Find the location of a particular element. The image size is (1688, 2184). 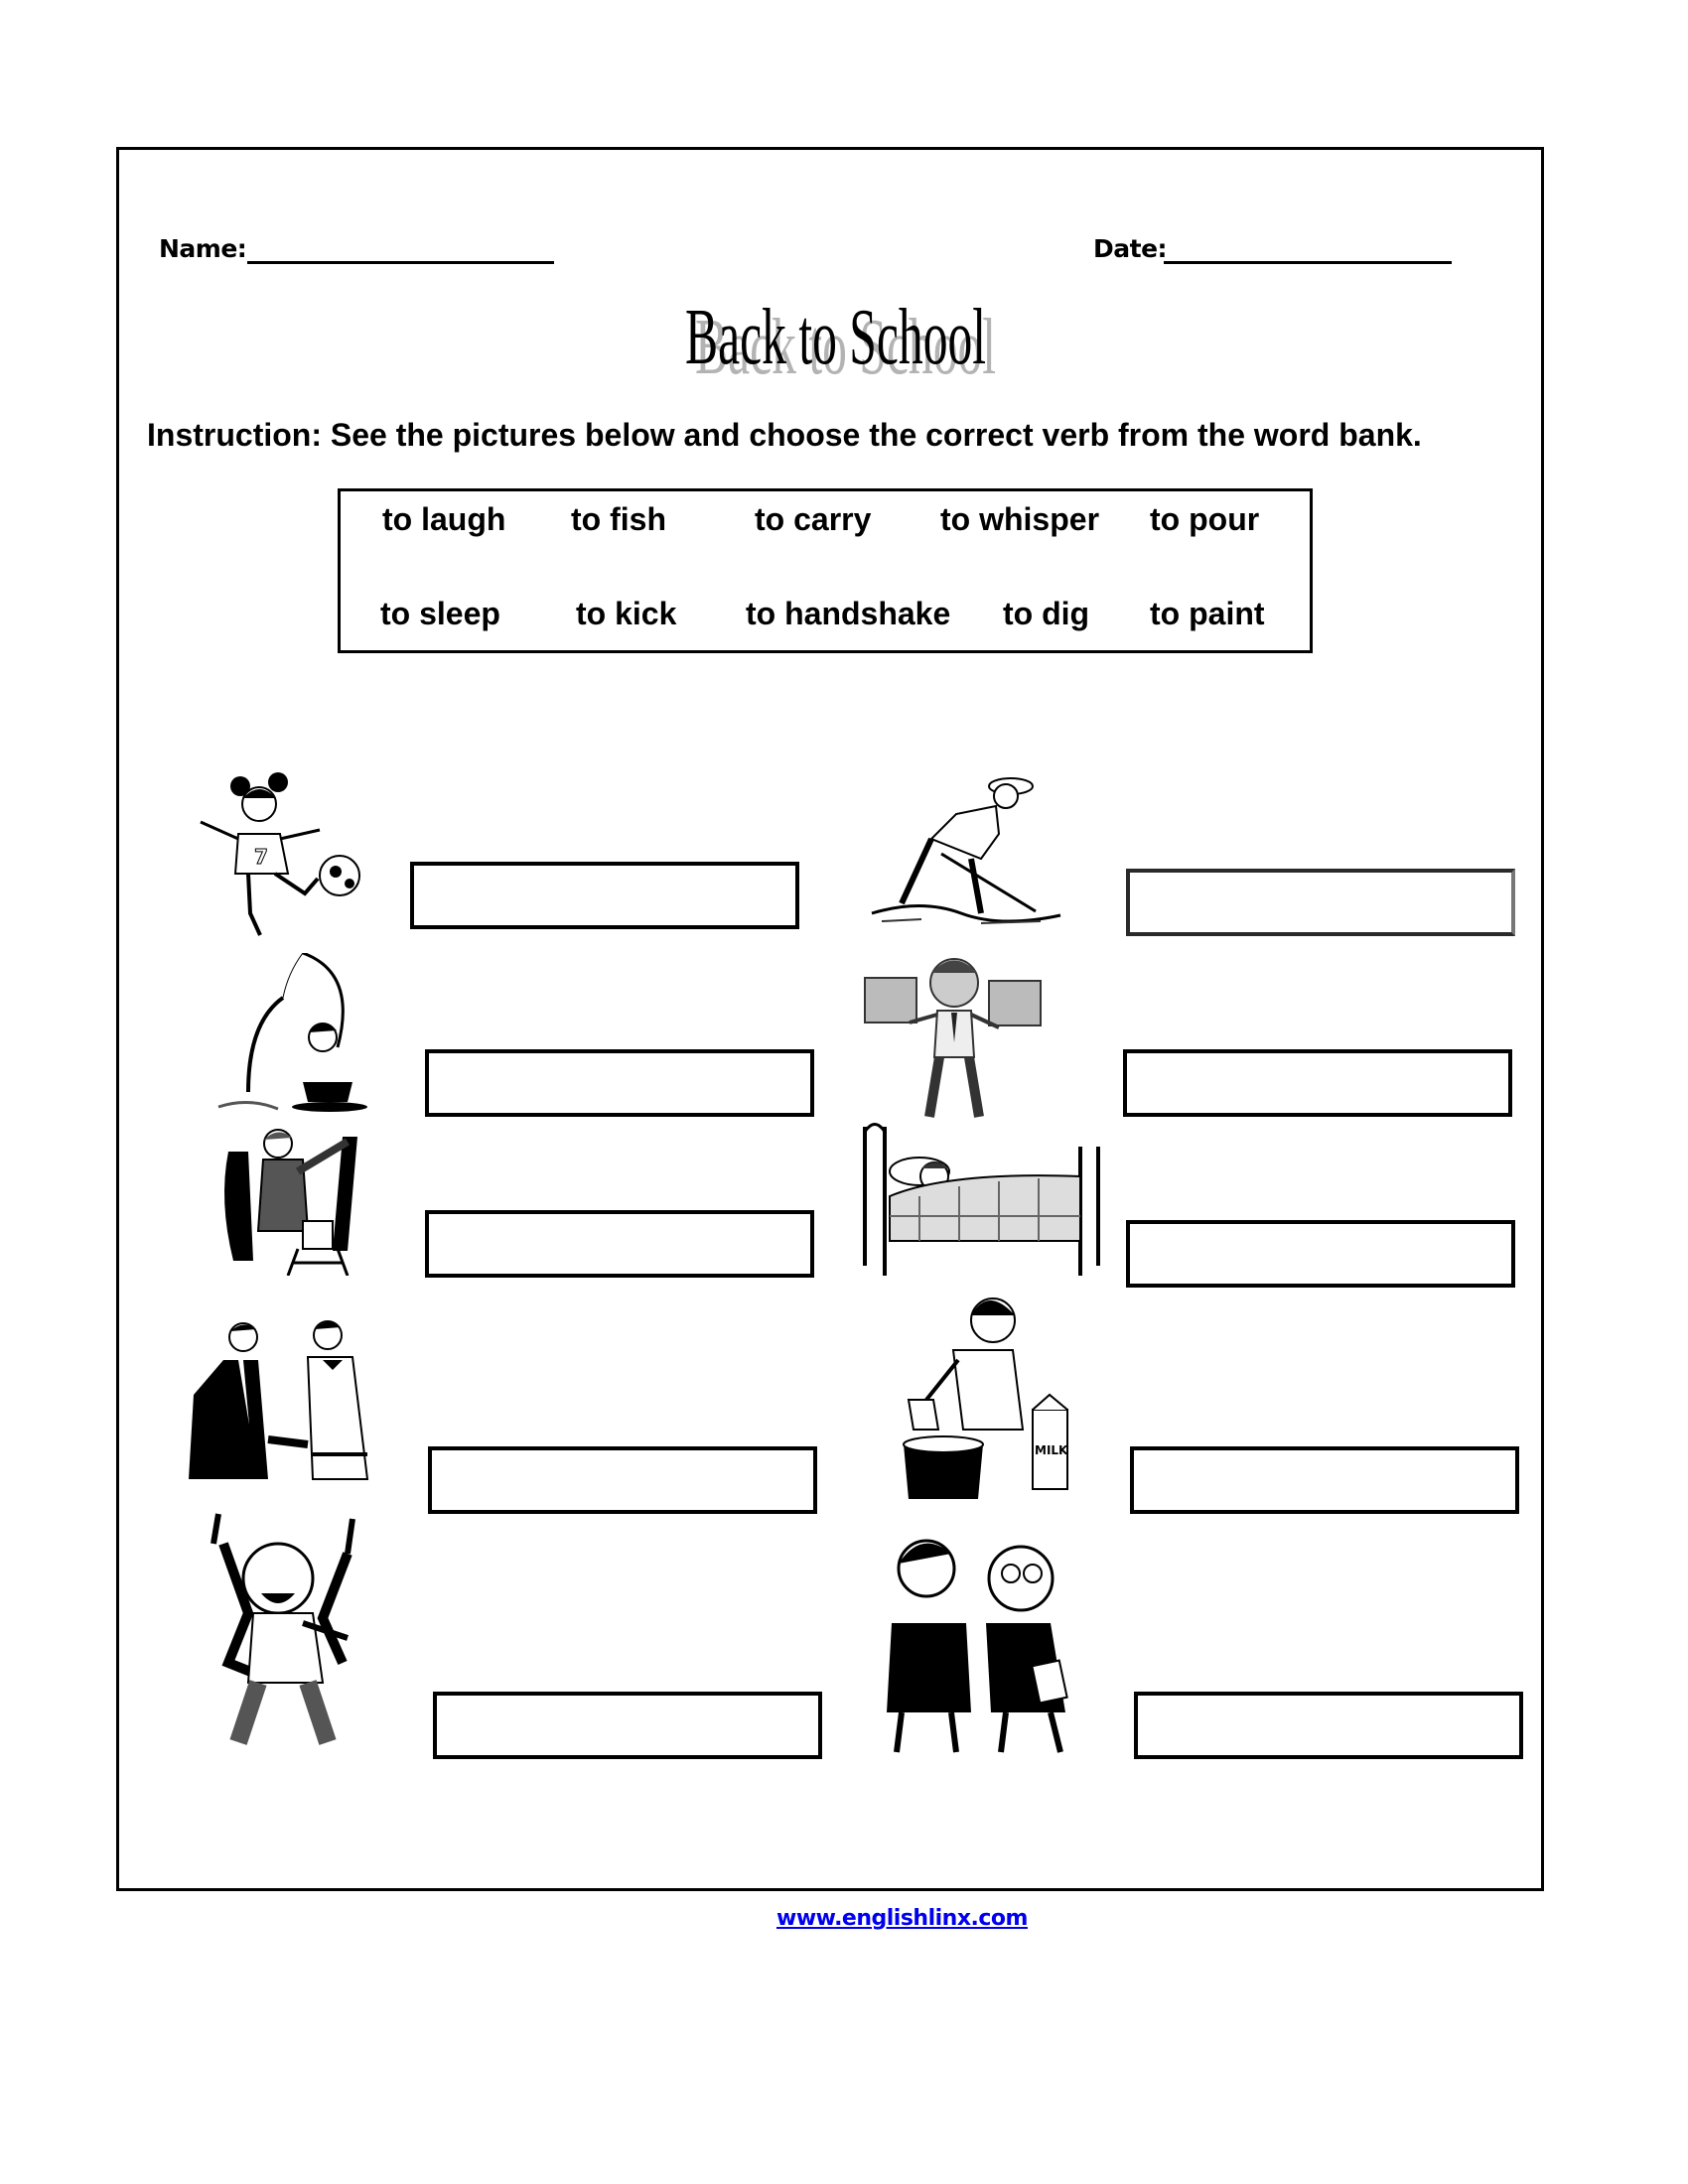

word-bank-item: to dig is located at coordinates (1046, 613).